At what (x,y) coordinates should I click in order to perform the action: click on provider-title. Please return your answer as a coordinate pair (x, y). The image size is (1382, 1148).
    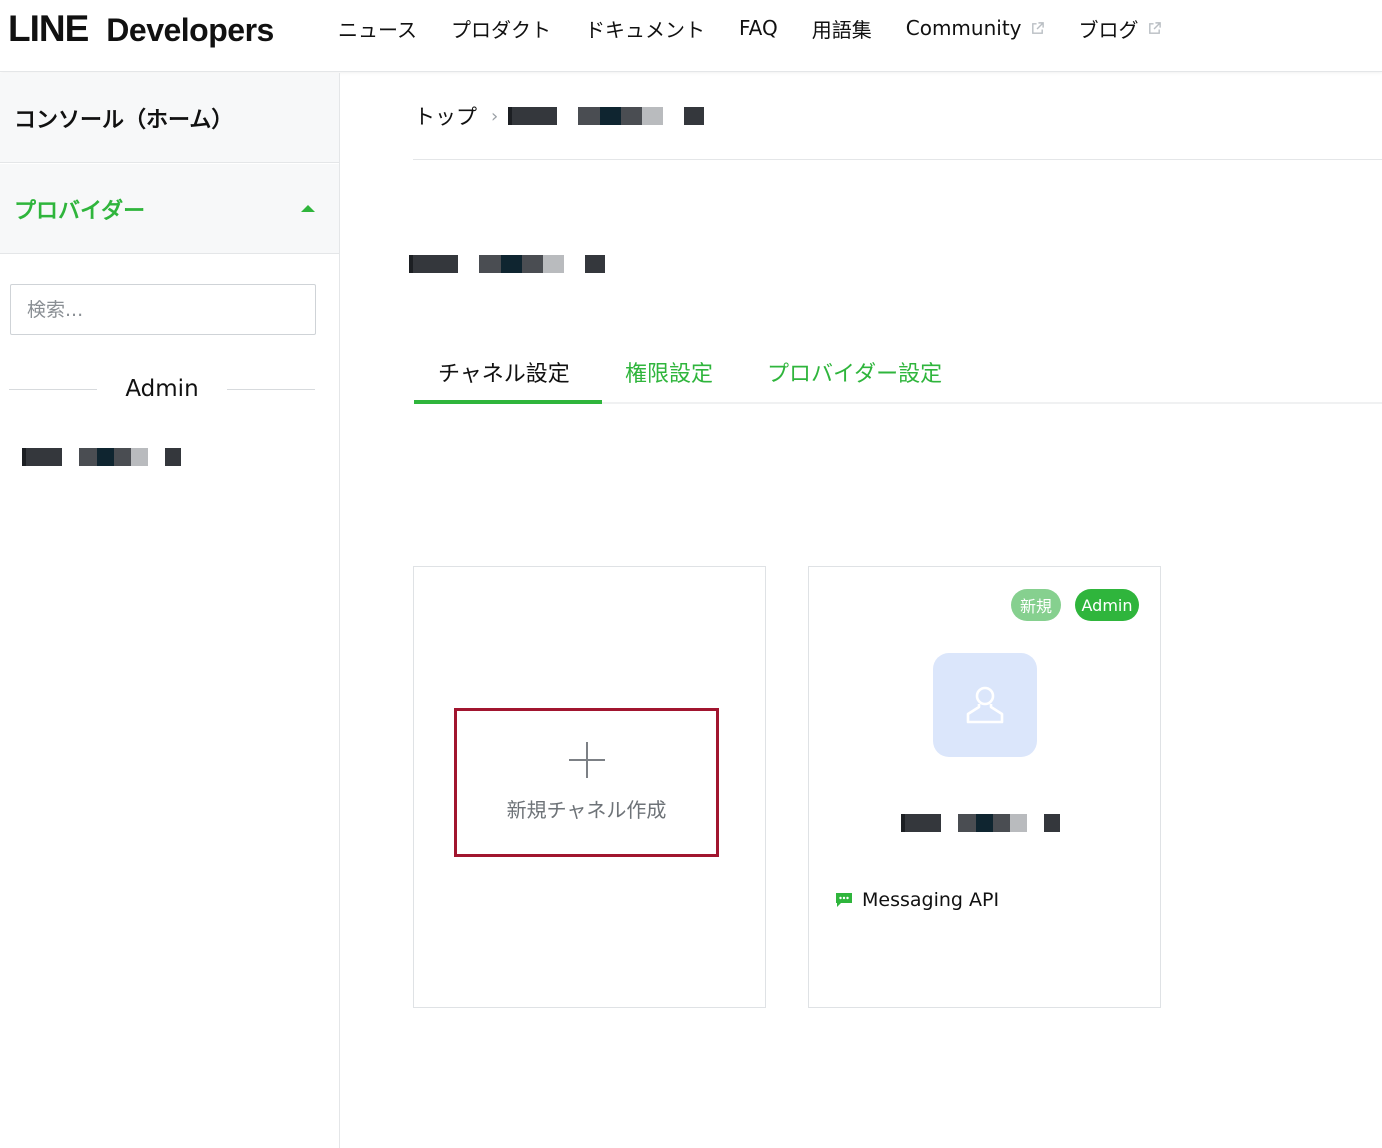
    Looking at the image, I should click on (507, 264).